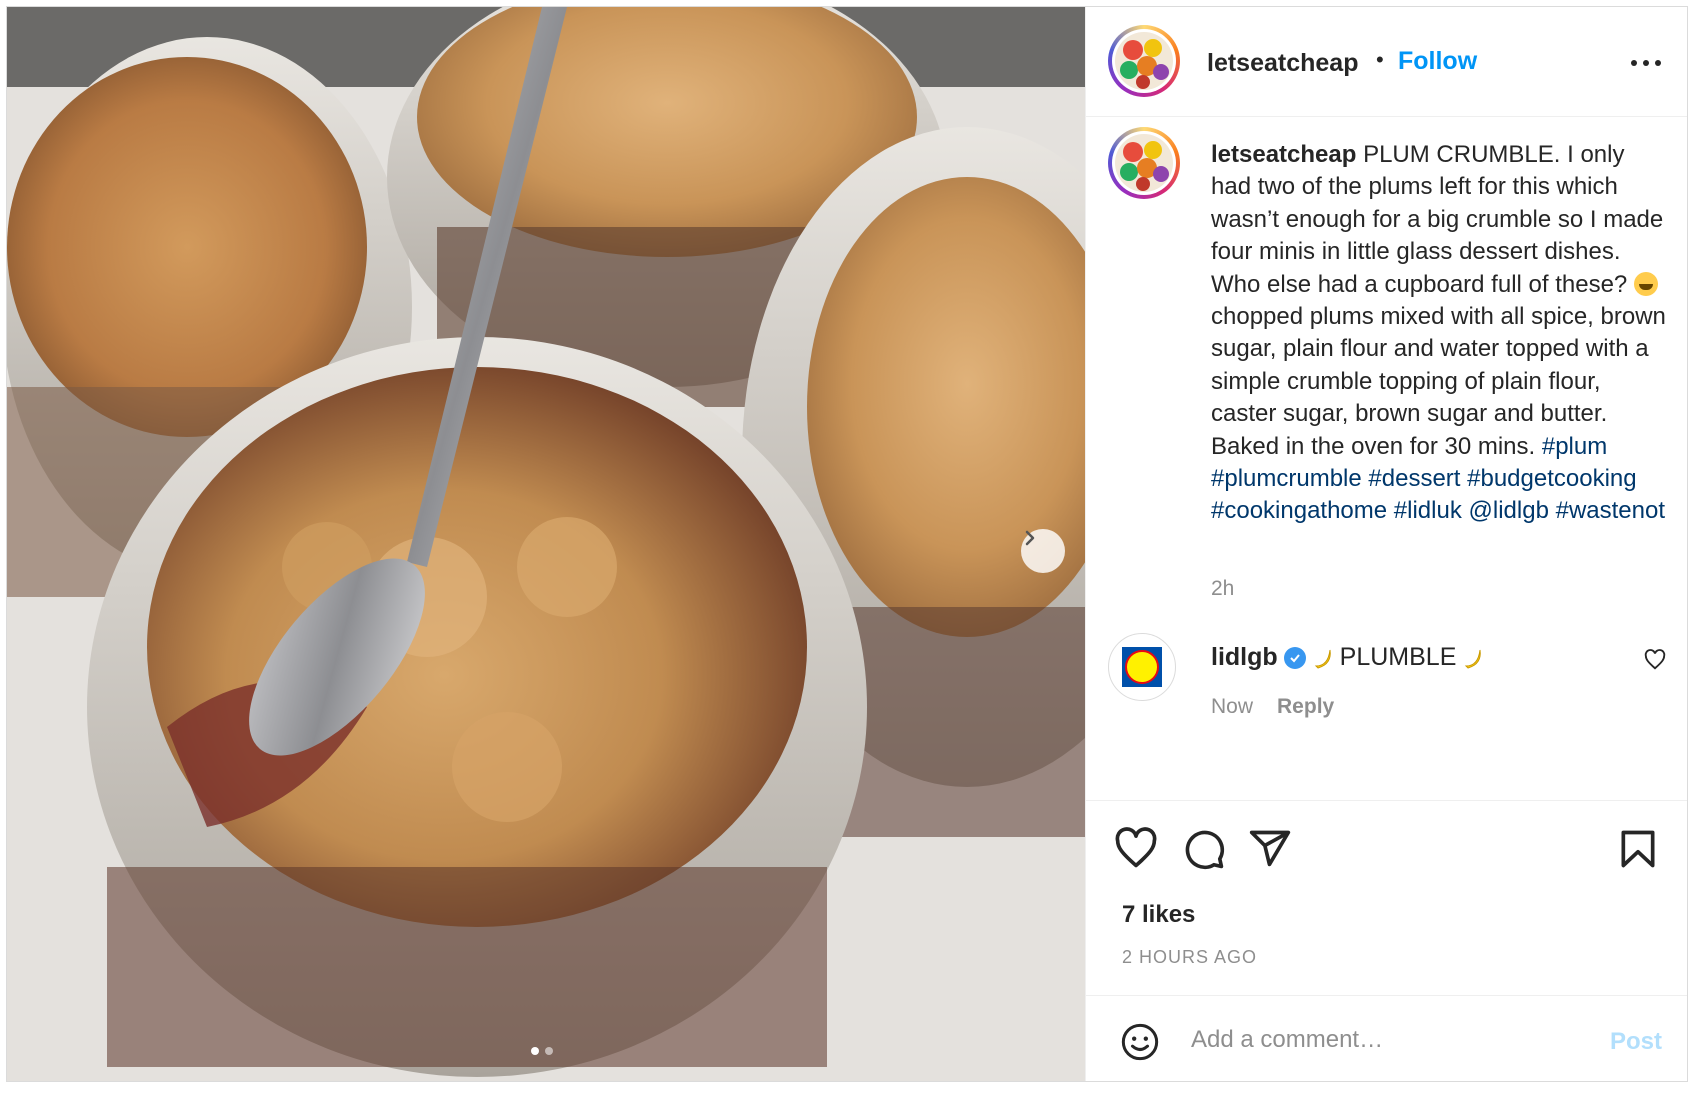 The image size is (1704, 1102). What do you see at coordinates (1294, 657) in the screenshot?
I see `verified-badge-icon` at bounding box center [1294, 657].